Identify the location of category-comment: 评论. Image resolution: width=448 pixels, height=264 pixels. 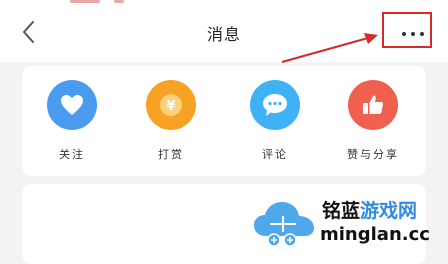
(275, 121).